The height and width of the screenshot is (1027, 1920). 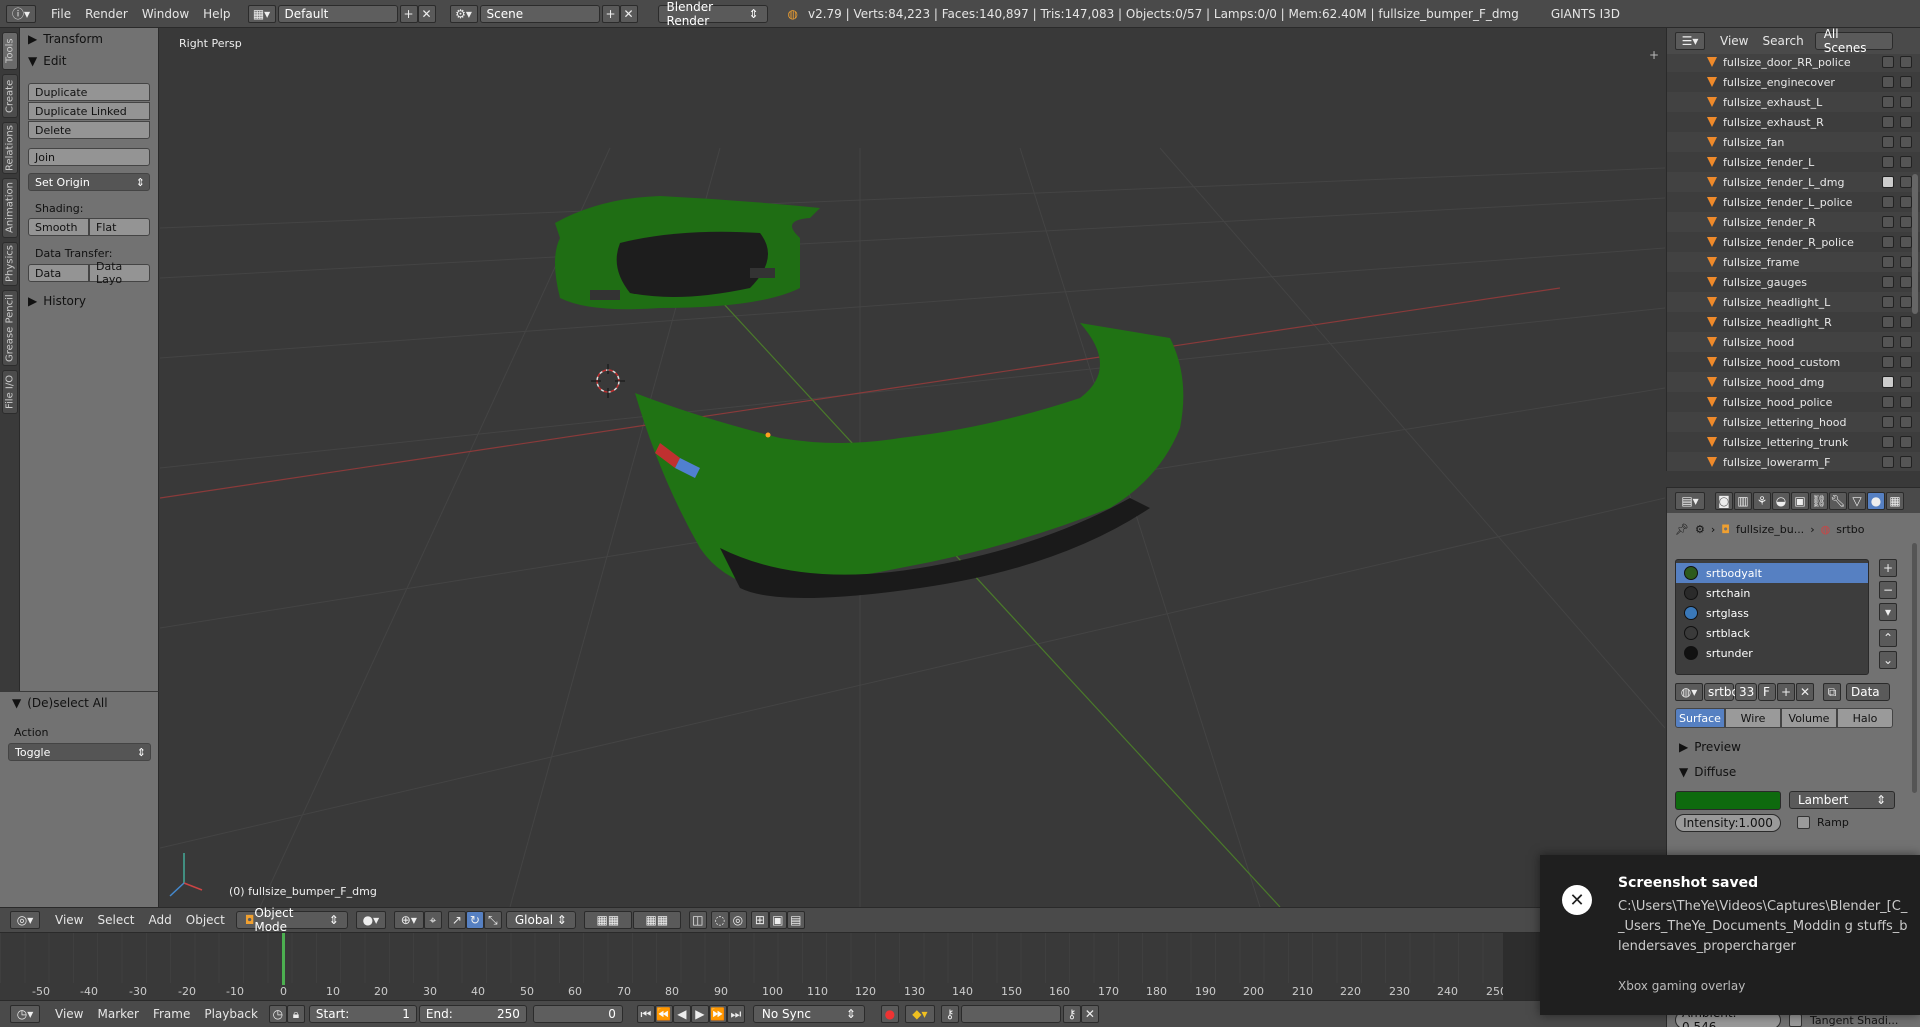 What do you see at coordinates (699, 1014) in the screenshot?
I see `play-icon: ▶` at bounding box center [699, 1014].